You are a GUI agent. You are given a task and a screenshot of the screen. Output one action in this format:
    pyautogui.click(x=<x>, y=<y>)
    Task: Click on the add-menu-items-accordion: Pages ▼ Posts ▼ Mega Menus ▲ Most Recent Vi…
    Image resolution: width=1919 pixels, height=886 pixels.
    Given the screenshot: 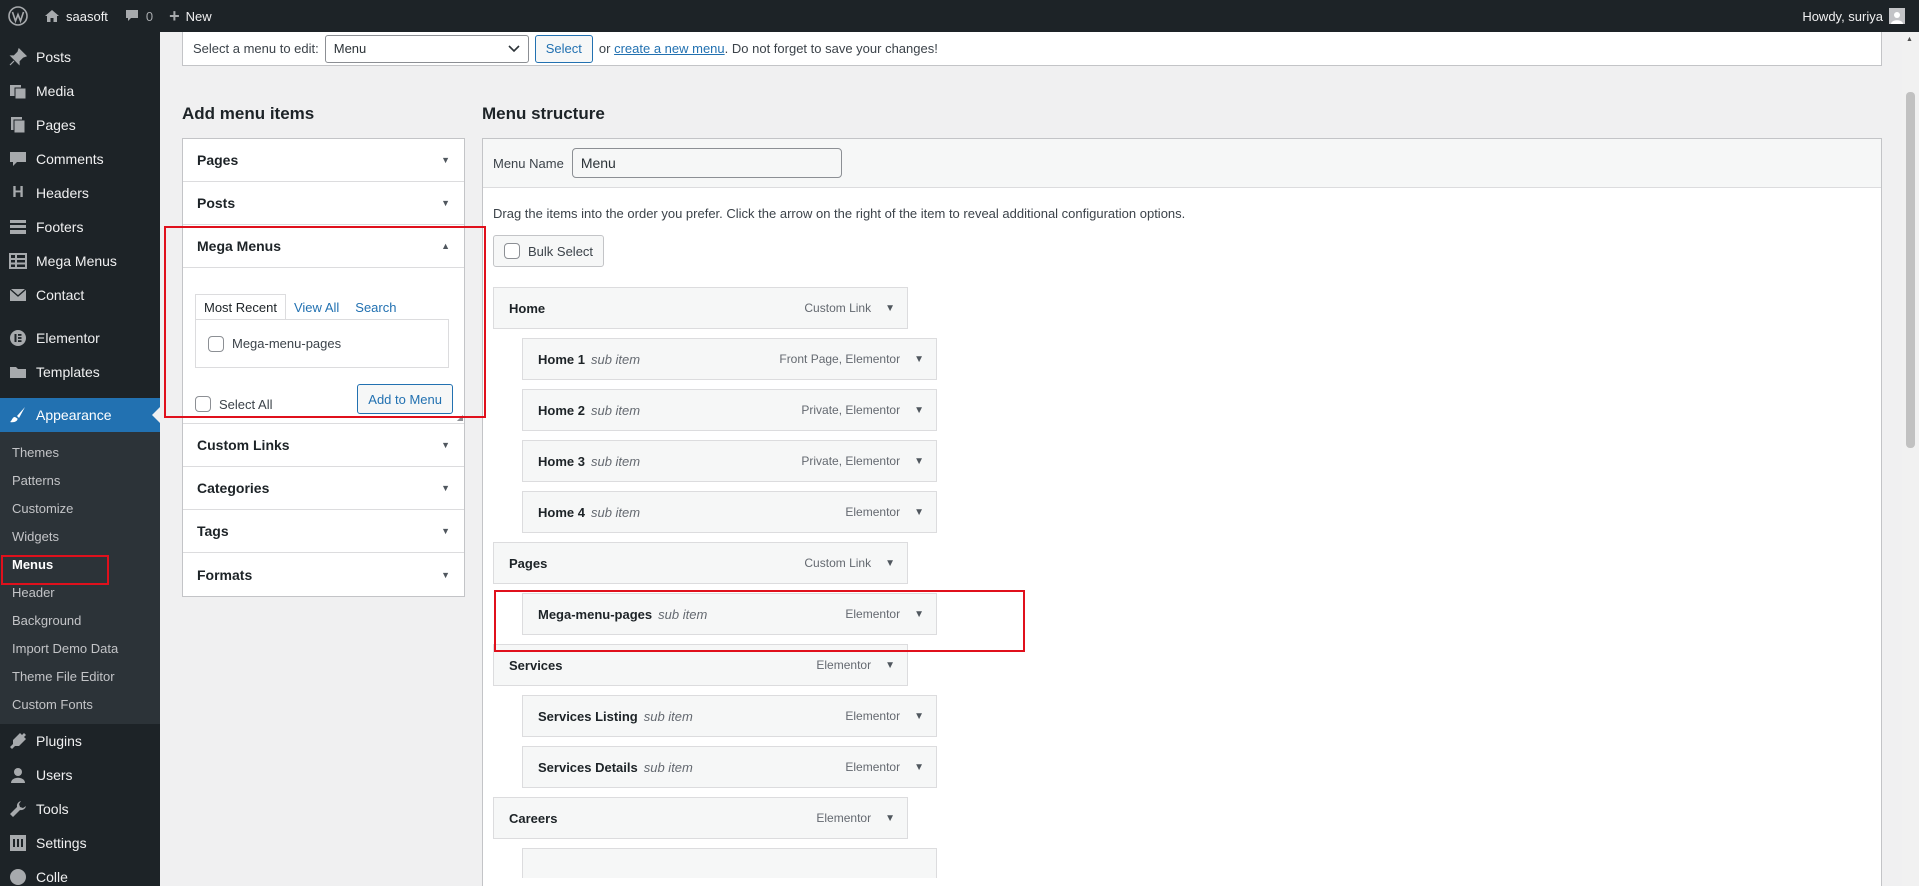 What is the action you would take?
    pyautogui.click(x=323, y=367)
    